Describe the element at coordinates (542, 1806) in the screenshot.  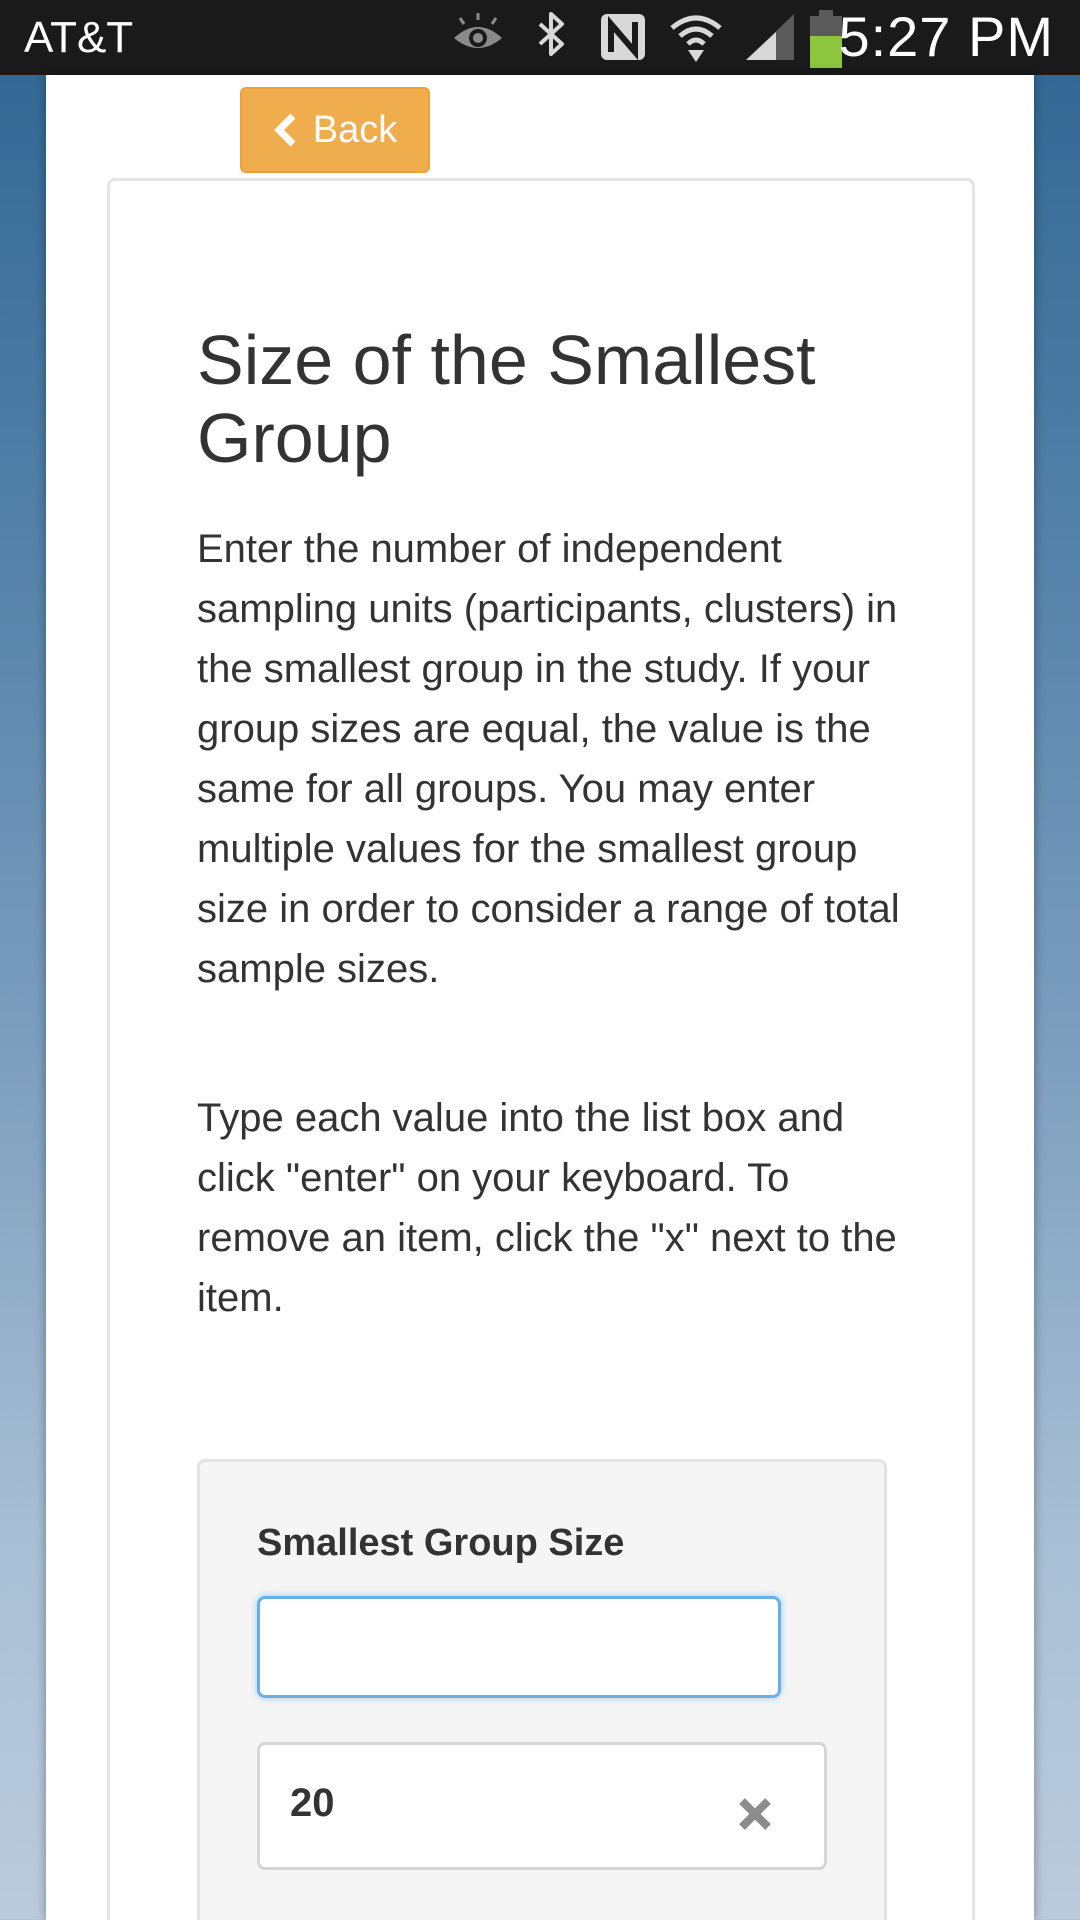
I see `list-item: 20` at that location.